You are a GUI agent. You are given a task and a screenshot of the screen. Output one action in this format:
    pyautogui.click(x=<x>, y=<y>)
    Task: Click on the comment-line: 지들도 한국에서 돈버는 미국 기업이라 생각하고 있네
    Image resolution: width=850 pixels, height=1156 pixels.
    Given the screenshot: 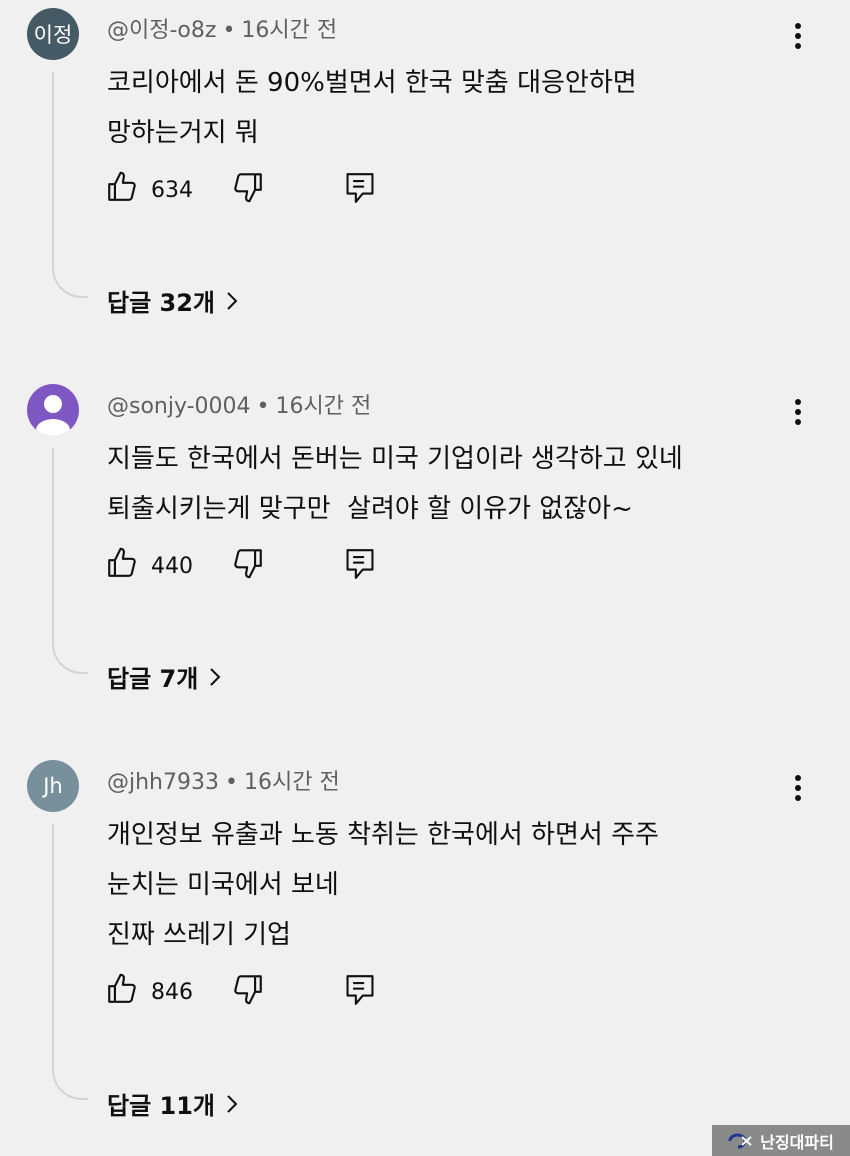 What is the action you would take?
    pyautogui.click(x=395, y=459)
    